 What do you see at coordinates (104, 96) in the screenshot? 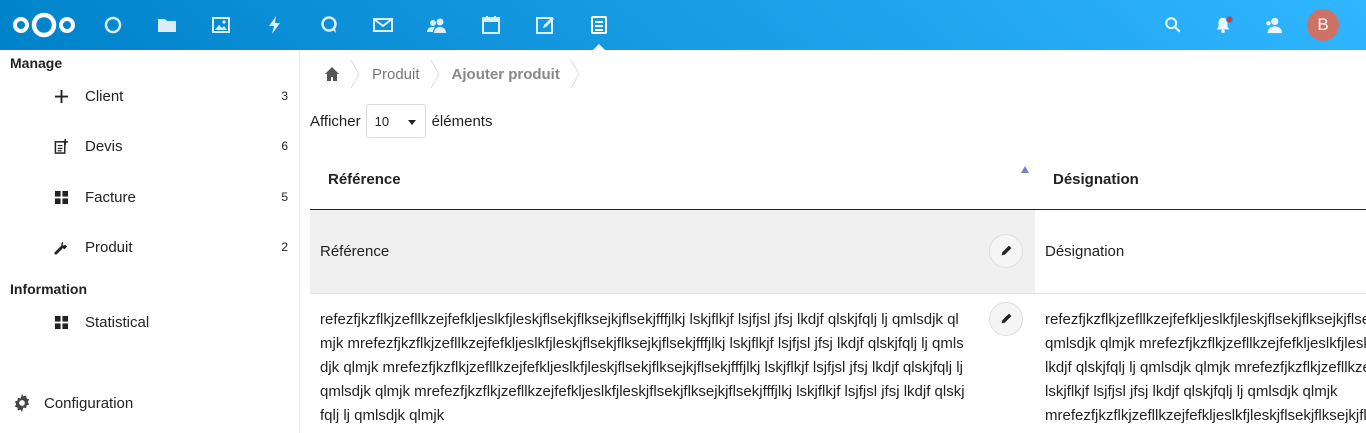
I see `sidebar-item-label: Client` at bounding box center [104, 96].